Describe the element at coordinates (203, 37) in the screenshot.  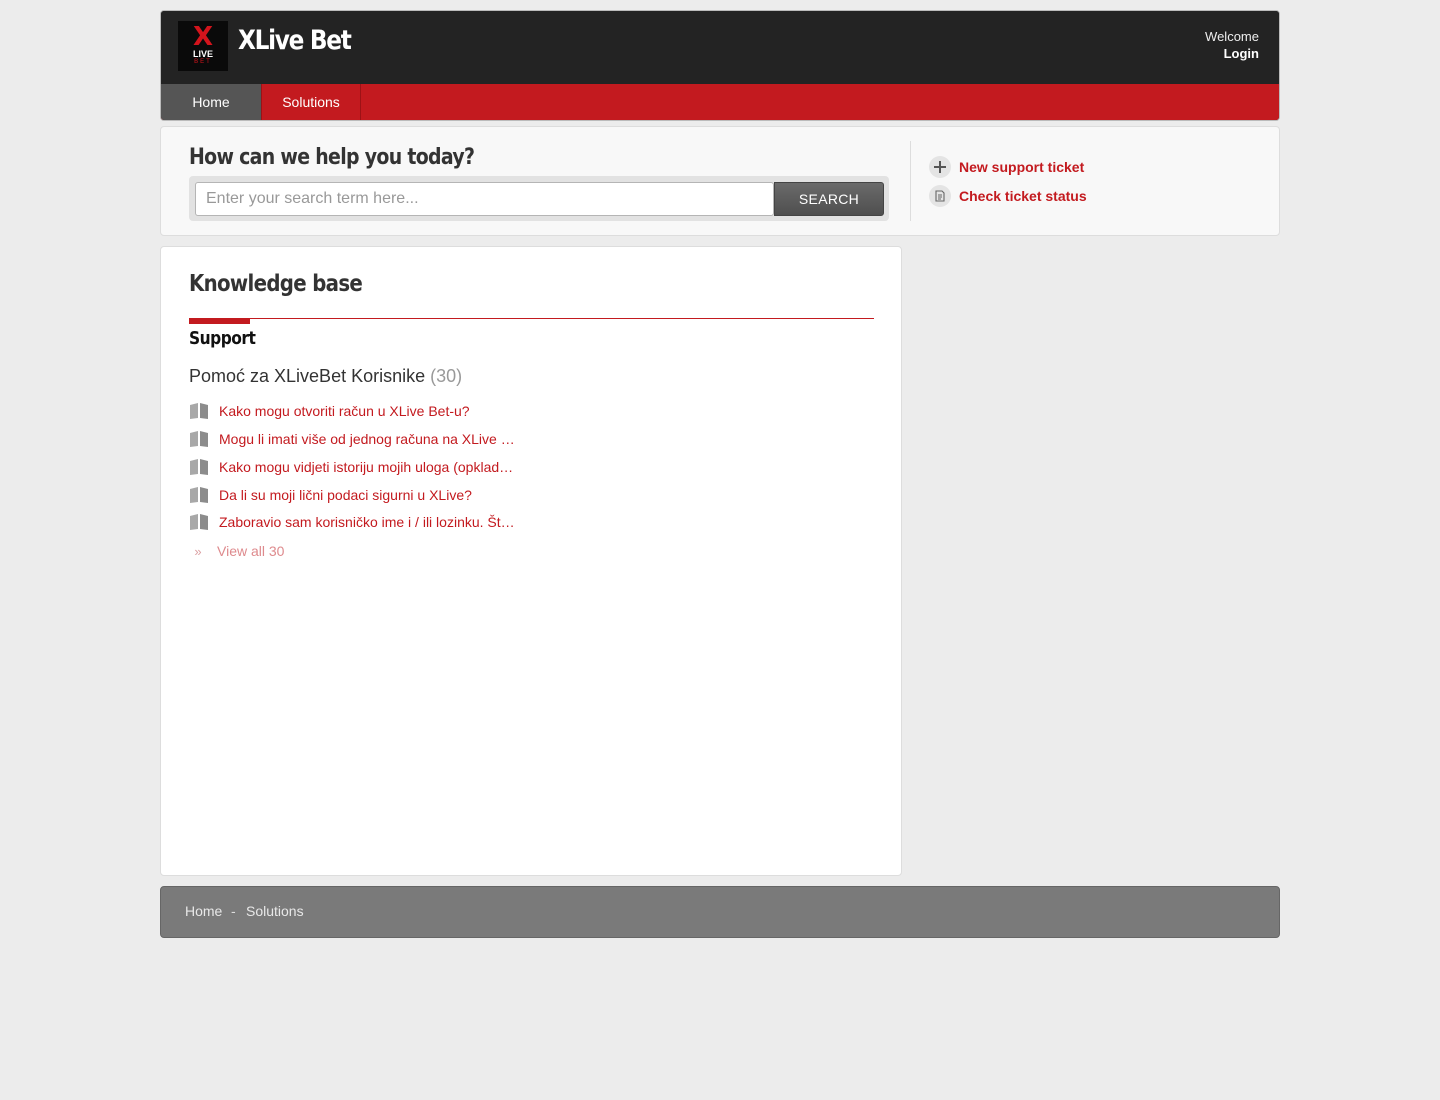
I see `logo-x-mark: X` at that location.